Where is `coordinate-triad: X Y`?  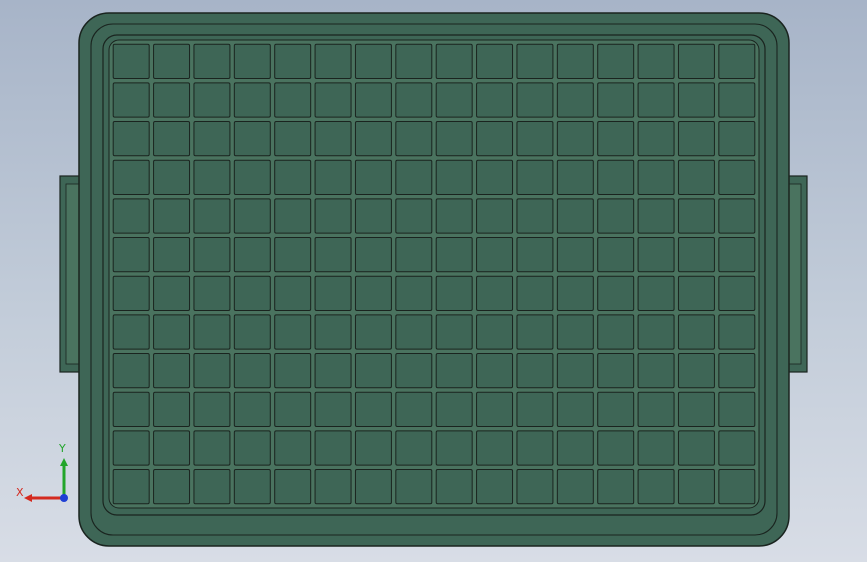
coordinate-triad: X Y is located at coordinates (45, 475).